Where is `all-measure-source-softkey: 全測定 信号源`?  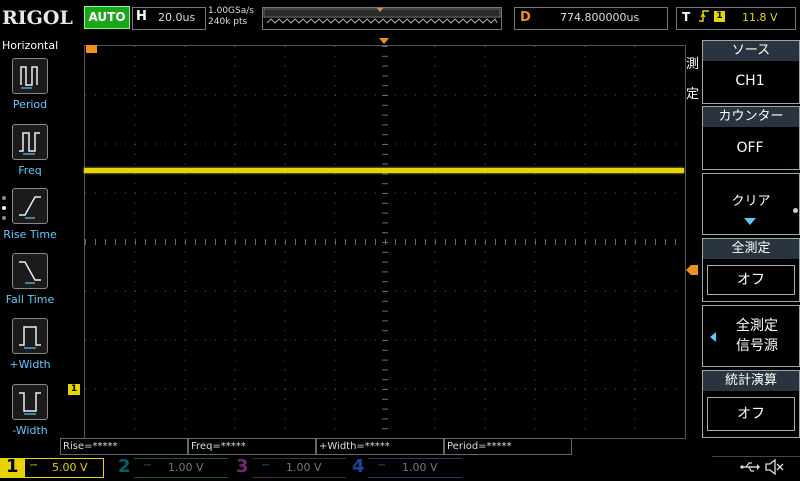 all-measure-source-softkey: 全測定 信号源 is located at coordinates (751, 336).